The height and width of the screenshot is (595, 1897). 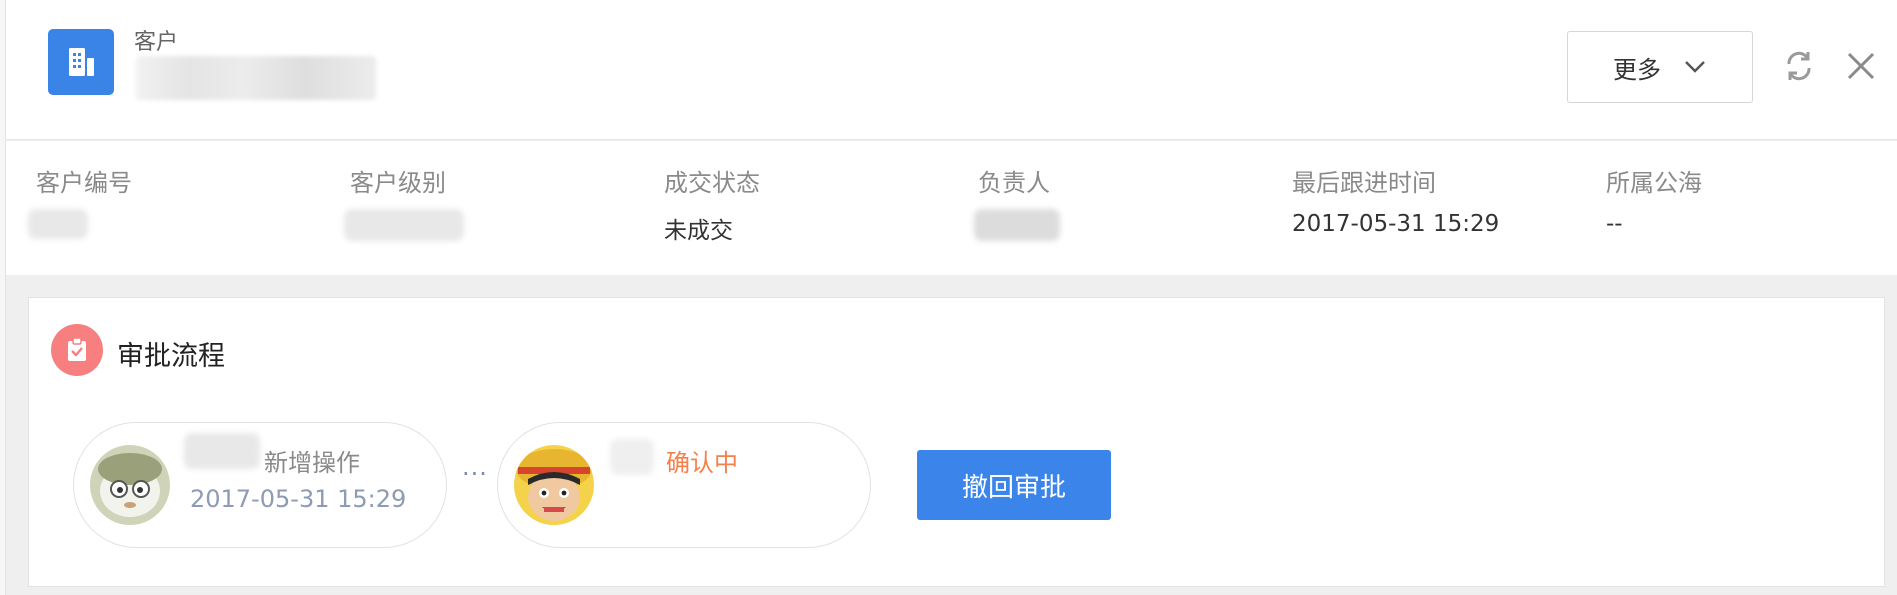 What do you see at coordinates (1637, 69) in the screenshot?
I see `more-button-label: 更多` at bounding box center [1637, 69].